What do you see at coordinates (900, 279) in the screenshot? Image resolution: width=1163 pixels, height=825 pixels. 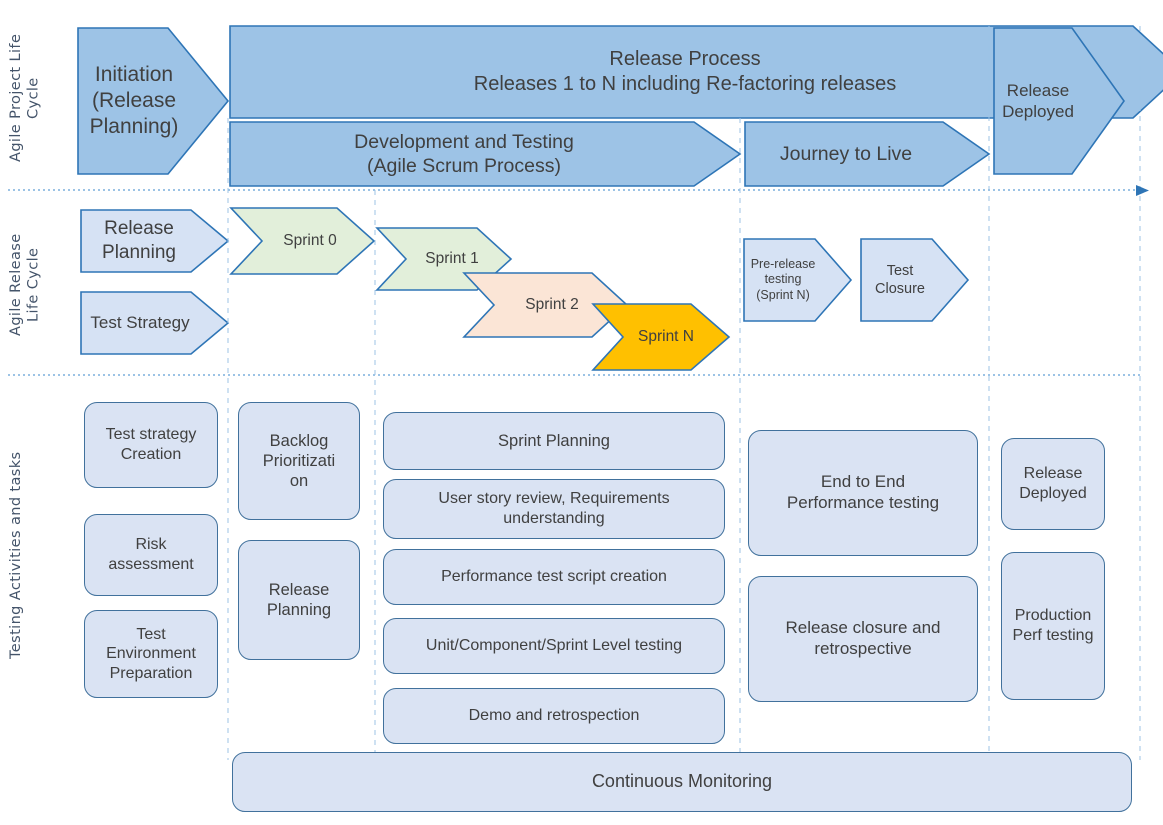 I see `label-test-closure: Test Closure` at bounding box center [900, 279].